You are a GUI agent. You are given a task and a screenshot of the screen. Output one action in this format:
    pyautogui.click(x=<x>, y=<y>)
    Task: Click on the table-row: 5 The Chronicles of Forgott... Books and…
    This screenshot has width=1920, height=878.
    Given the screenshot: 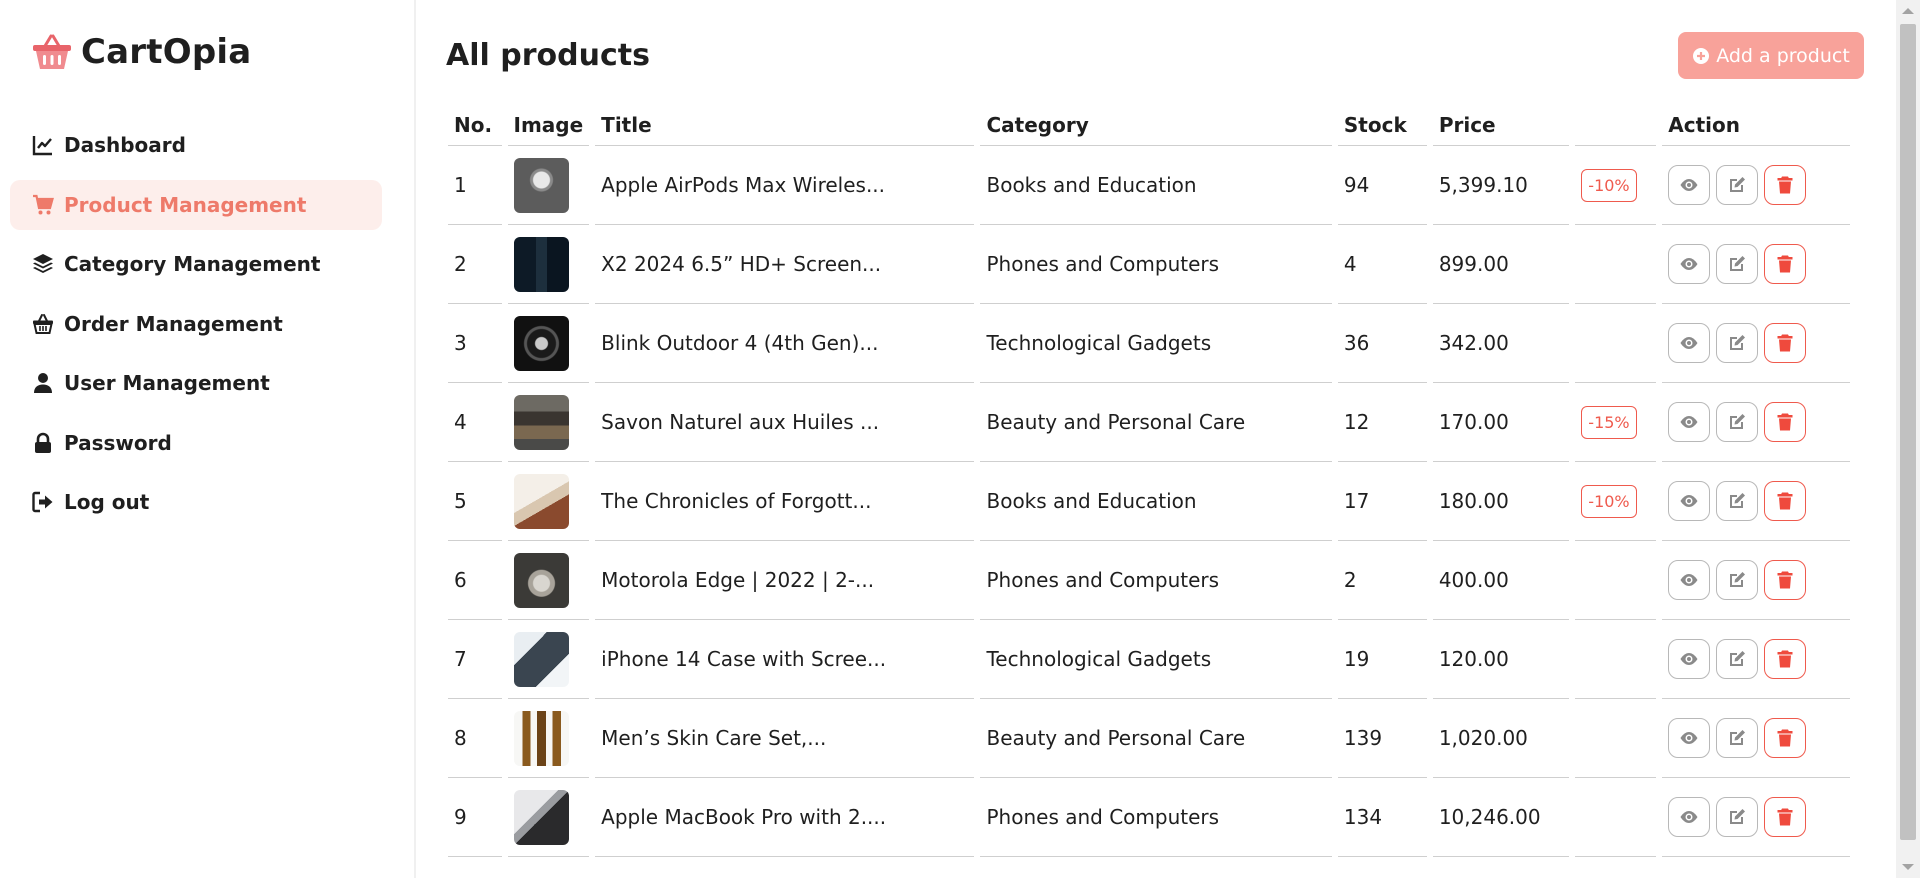 What is the action you would take?
    pyautogui.click(x=1149, y=501)
    